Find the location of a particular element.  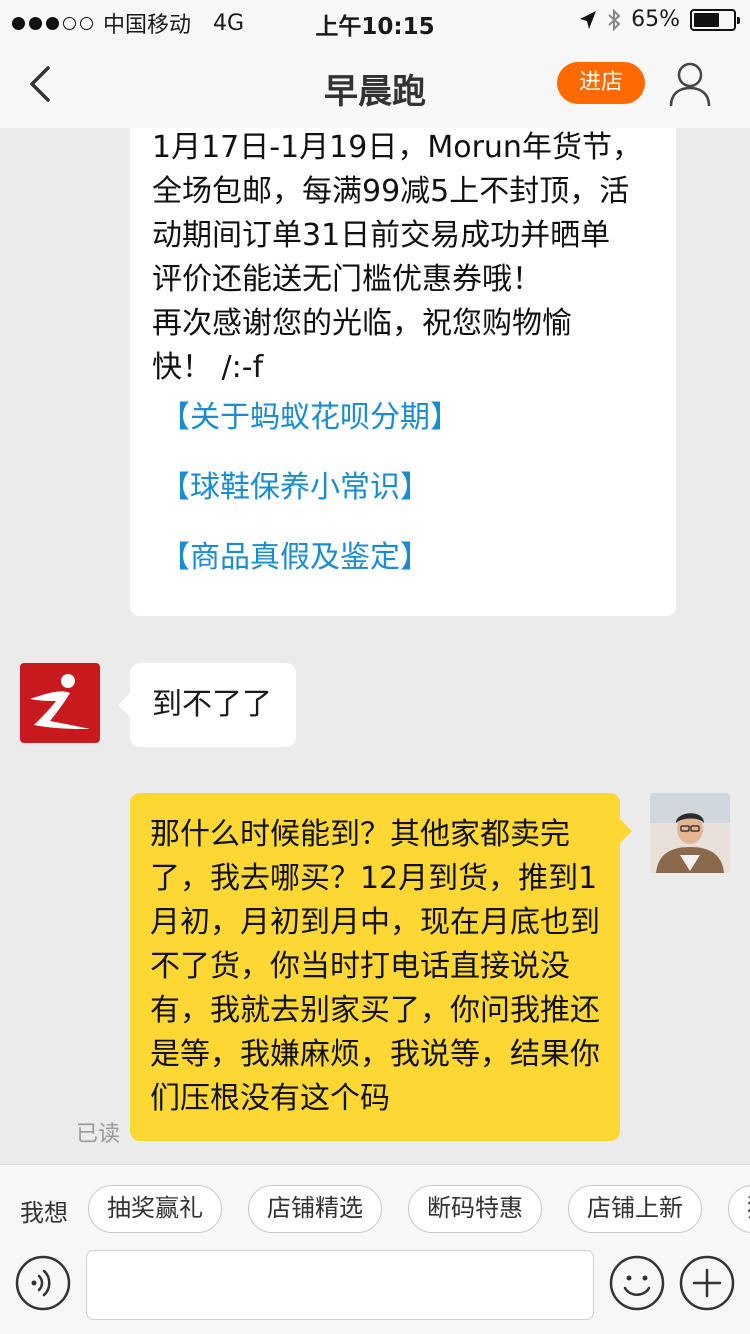

nav-bar: 早晨跑 进店 is located at coordinates (375, 84).